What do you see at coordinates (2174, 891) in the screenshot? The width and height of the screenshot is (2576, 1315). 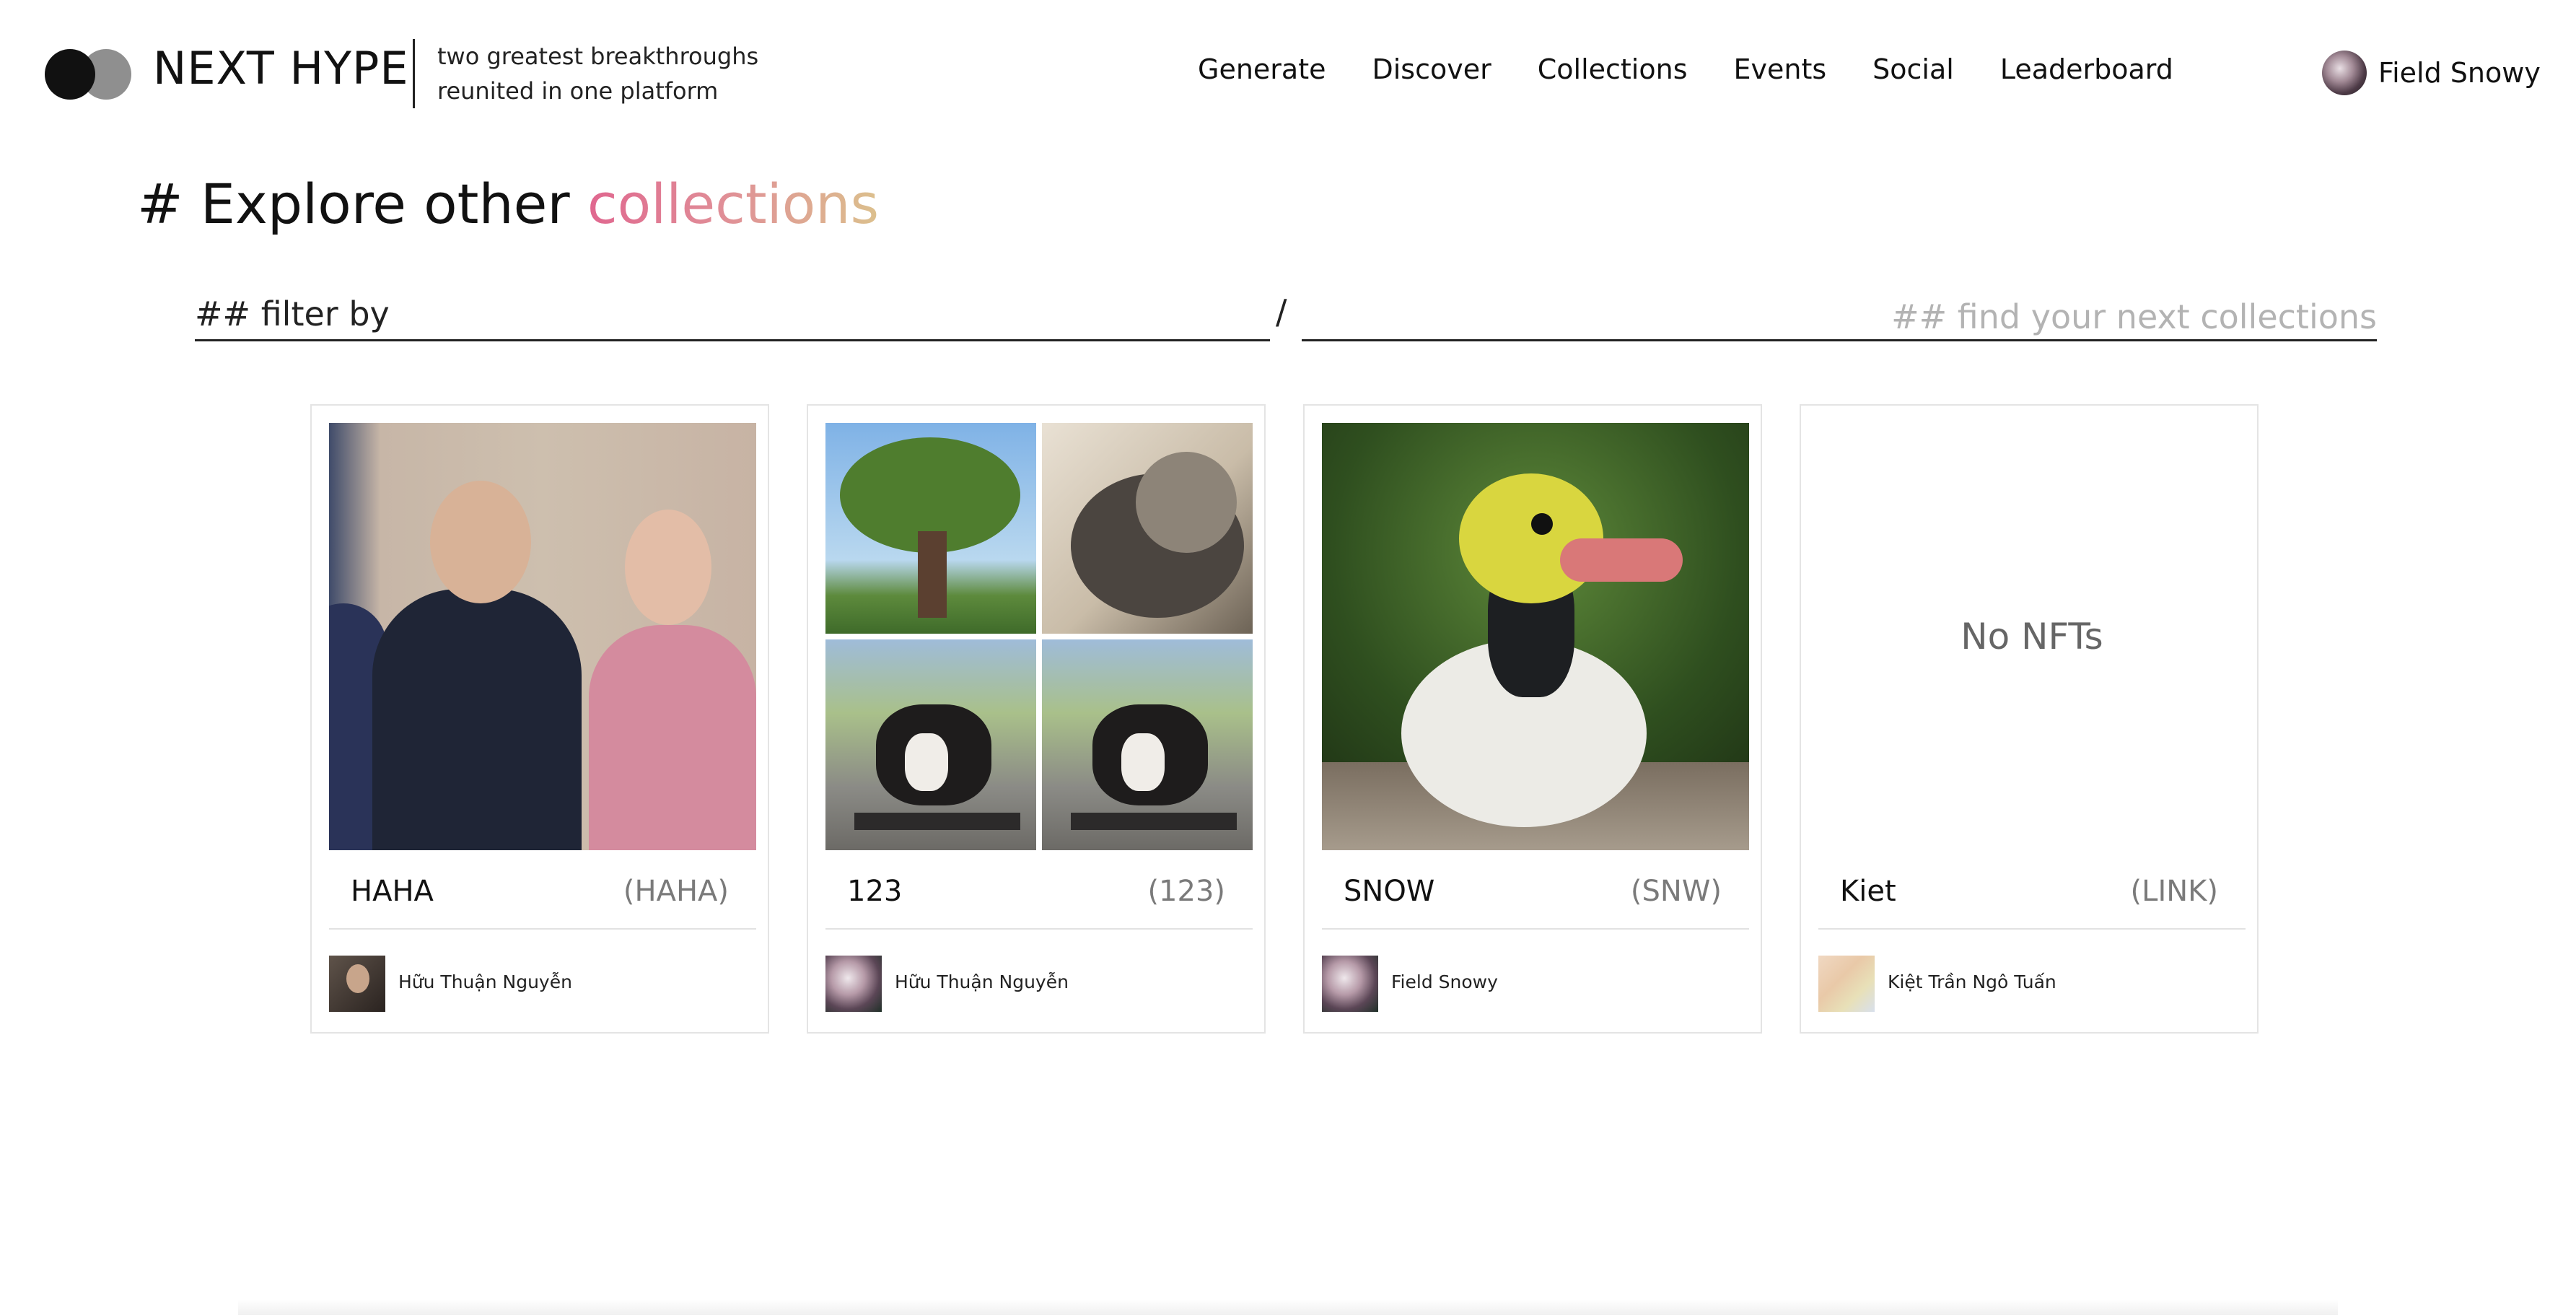 I see `collection-symbol: (LINK)` at bounding box center [2174, 891].